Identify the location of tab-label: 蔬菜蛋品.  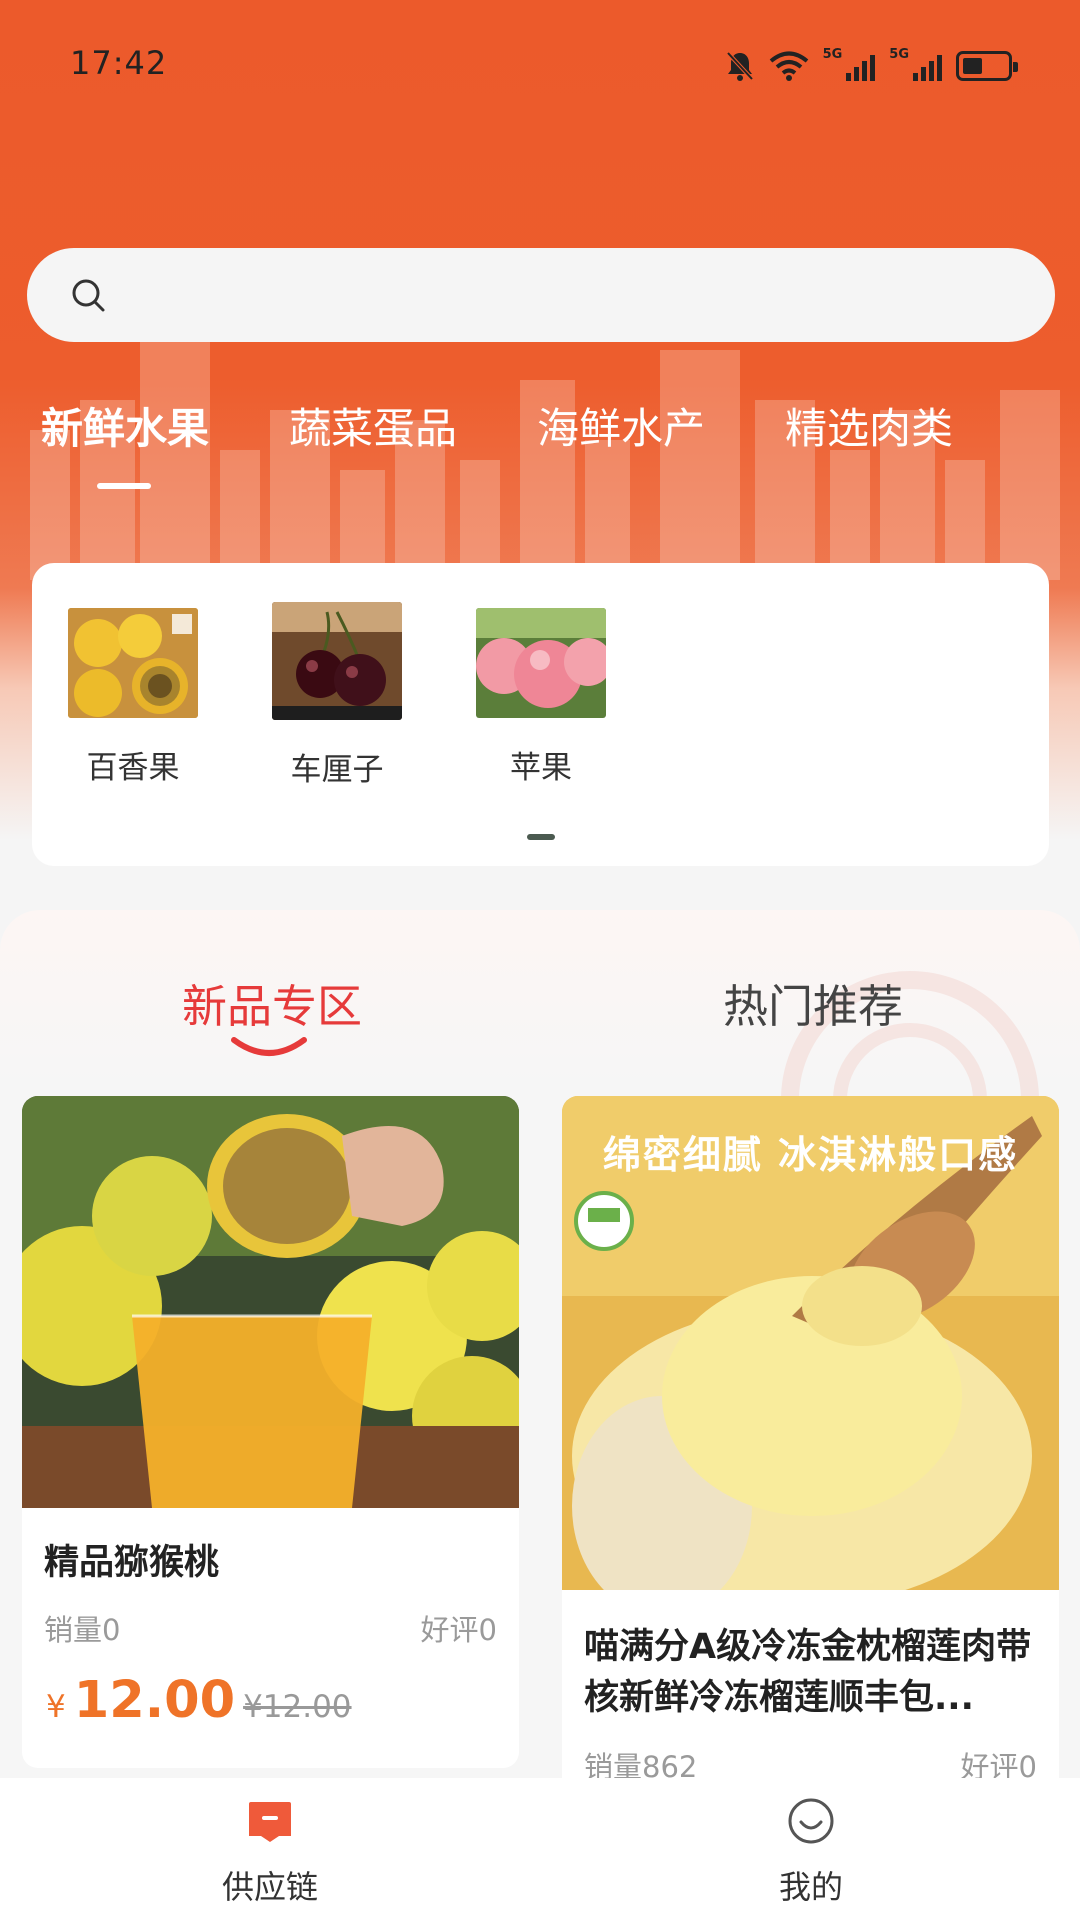
(373, 428).